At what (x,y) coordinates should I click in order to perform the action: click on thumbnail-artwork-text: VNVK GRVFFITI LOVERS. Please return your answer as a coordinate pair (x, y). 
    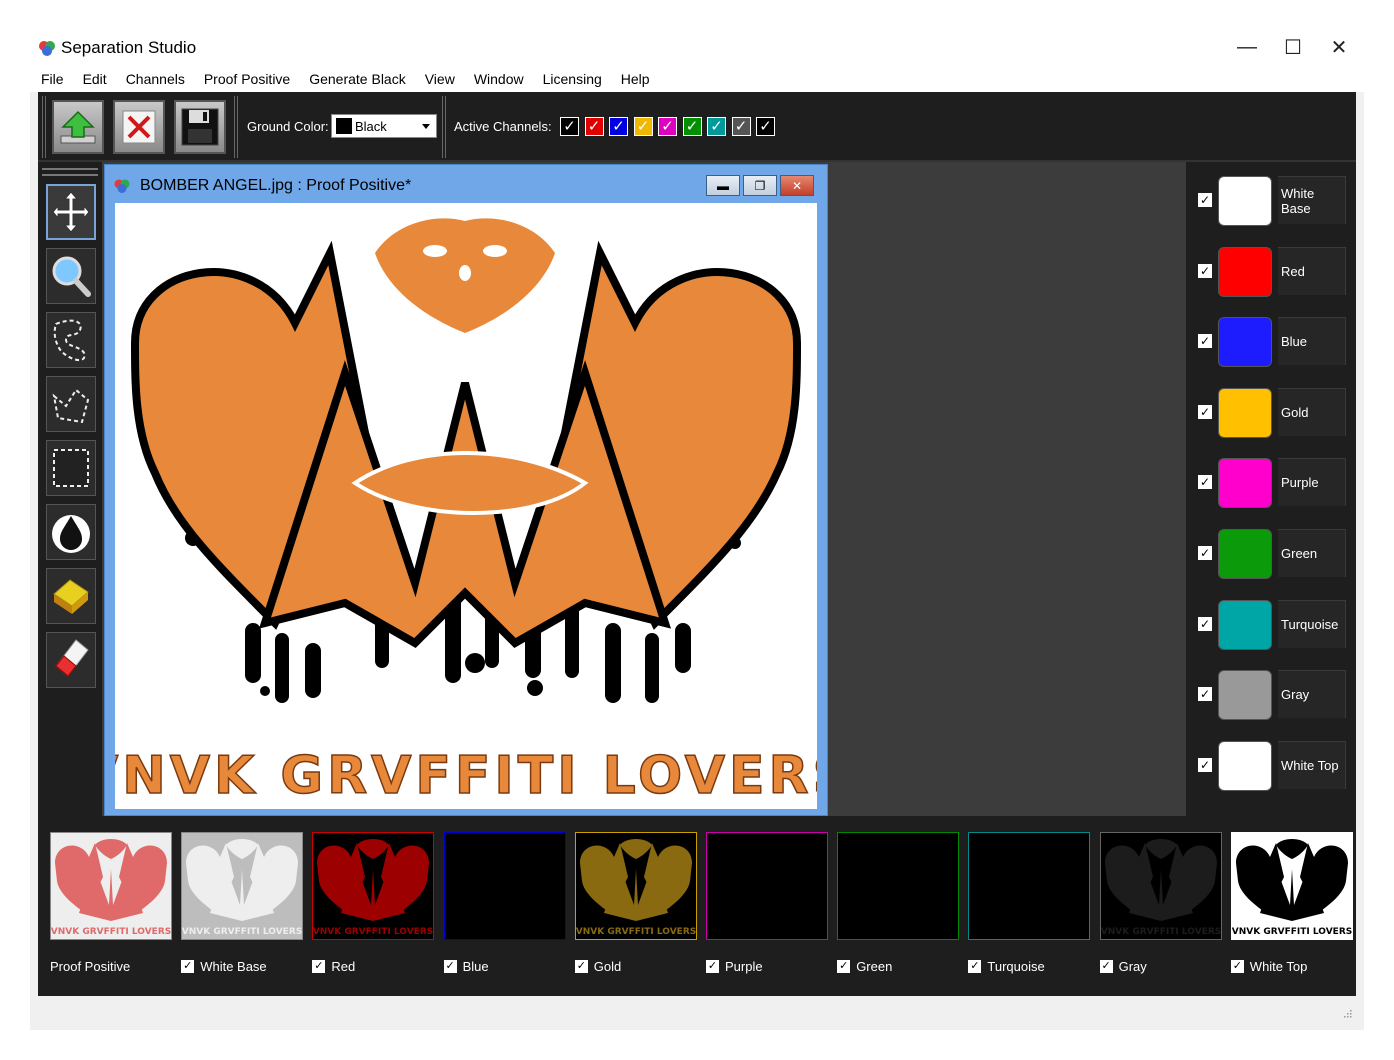
    Looking at the image, I should click on (1292, 932).